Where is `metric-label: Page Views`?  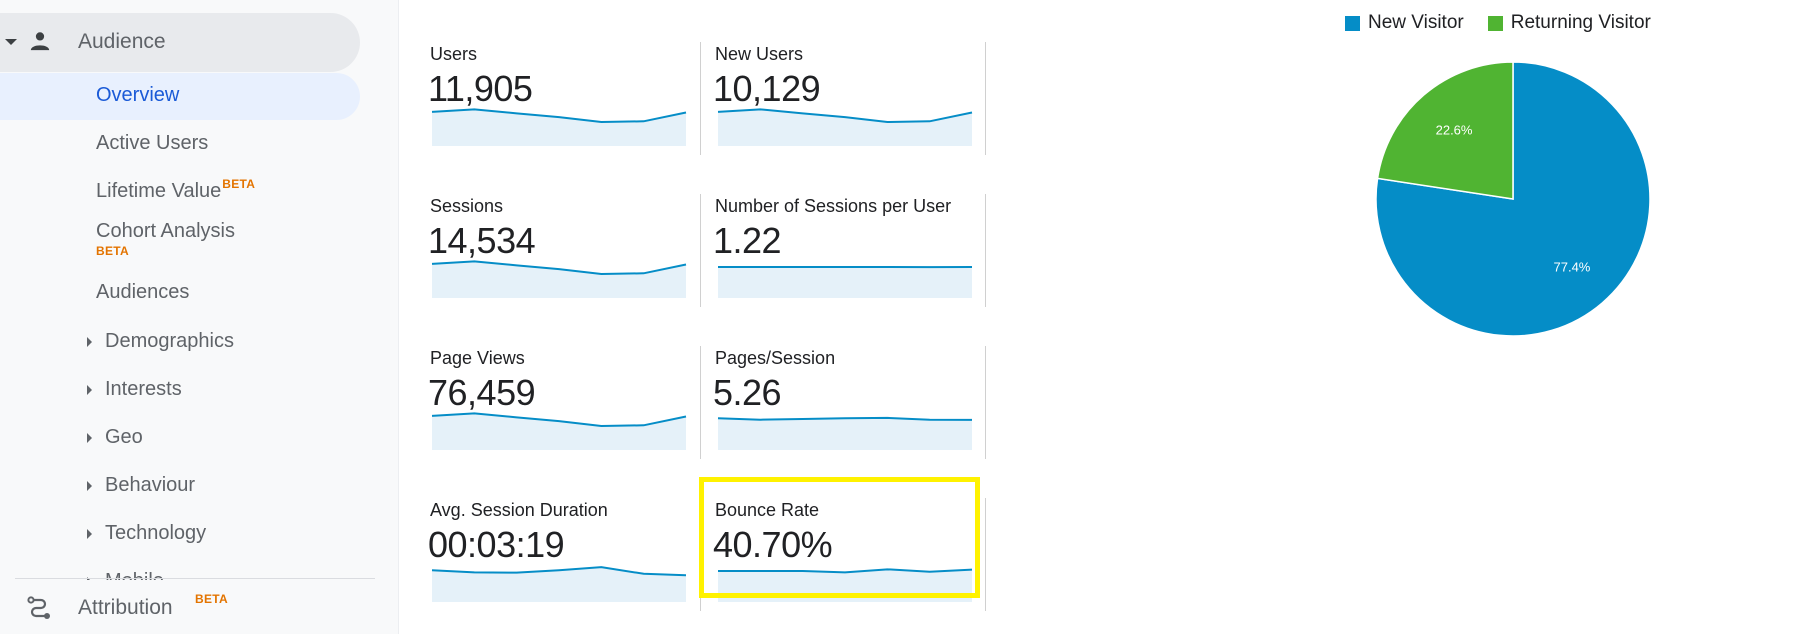 metric-label: Page Views is located at coordinates (477, 358).